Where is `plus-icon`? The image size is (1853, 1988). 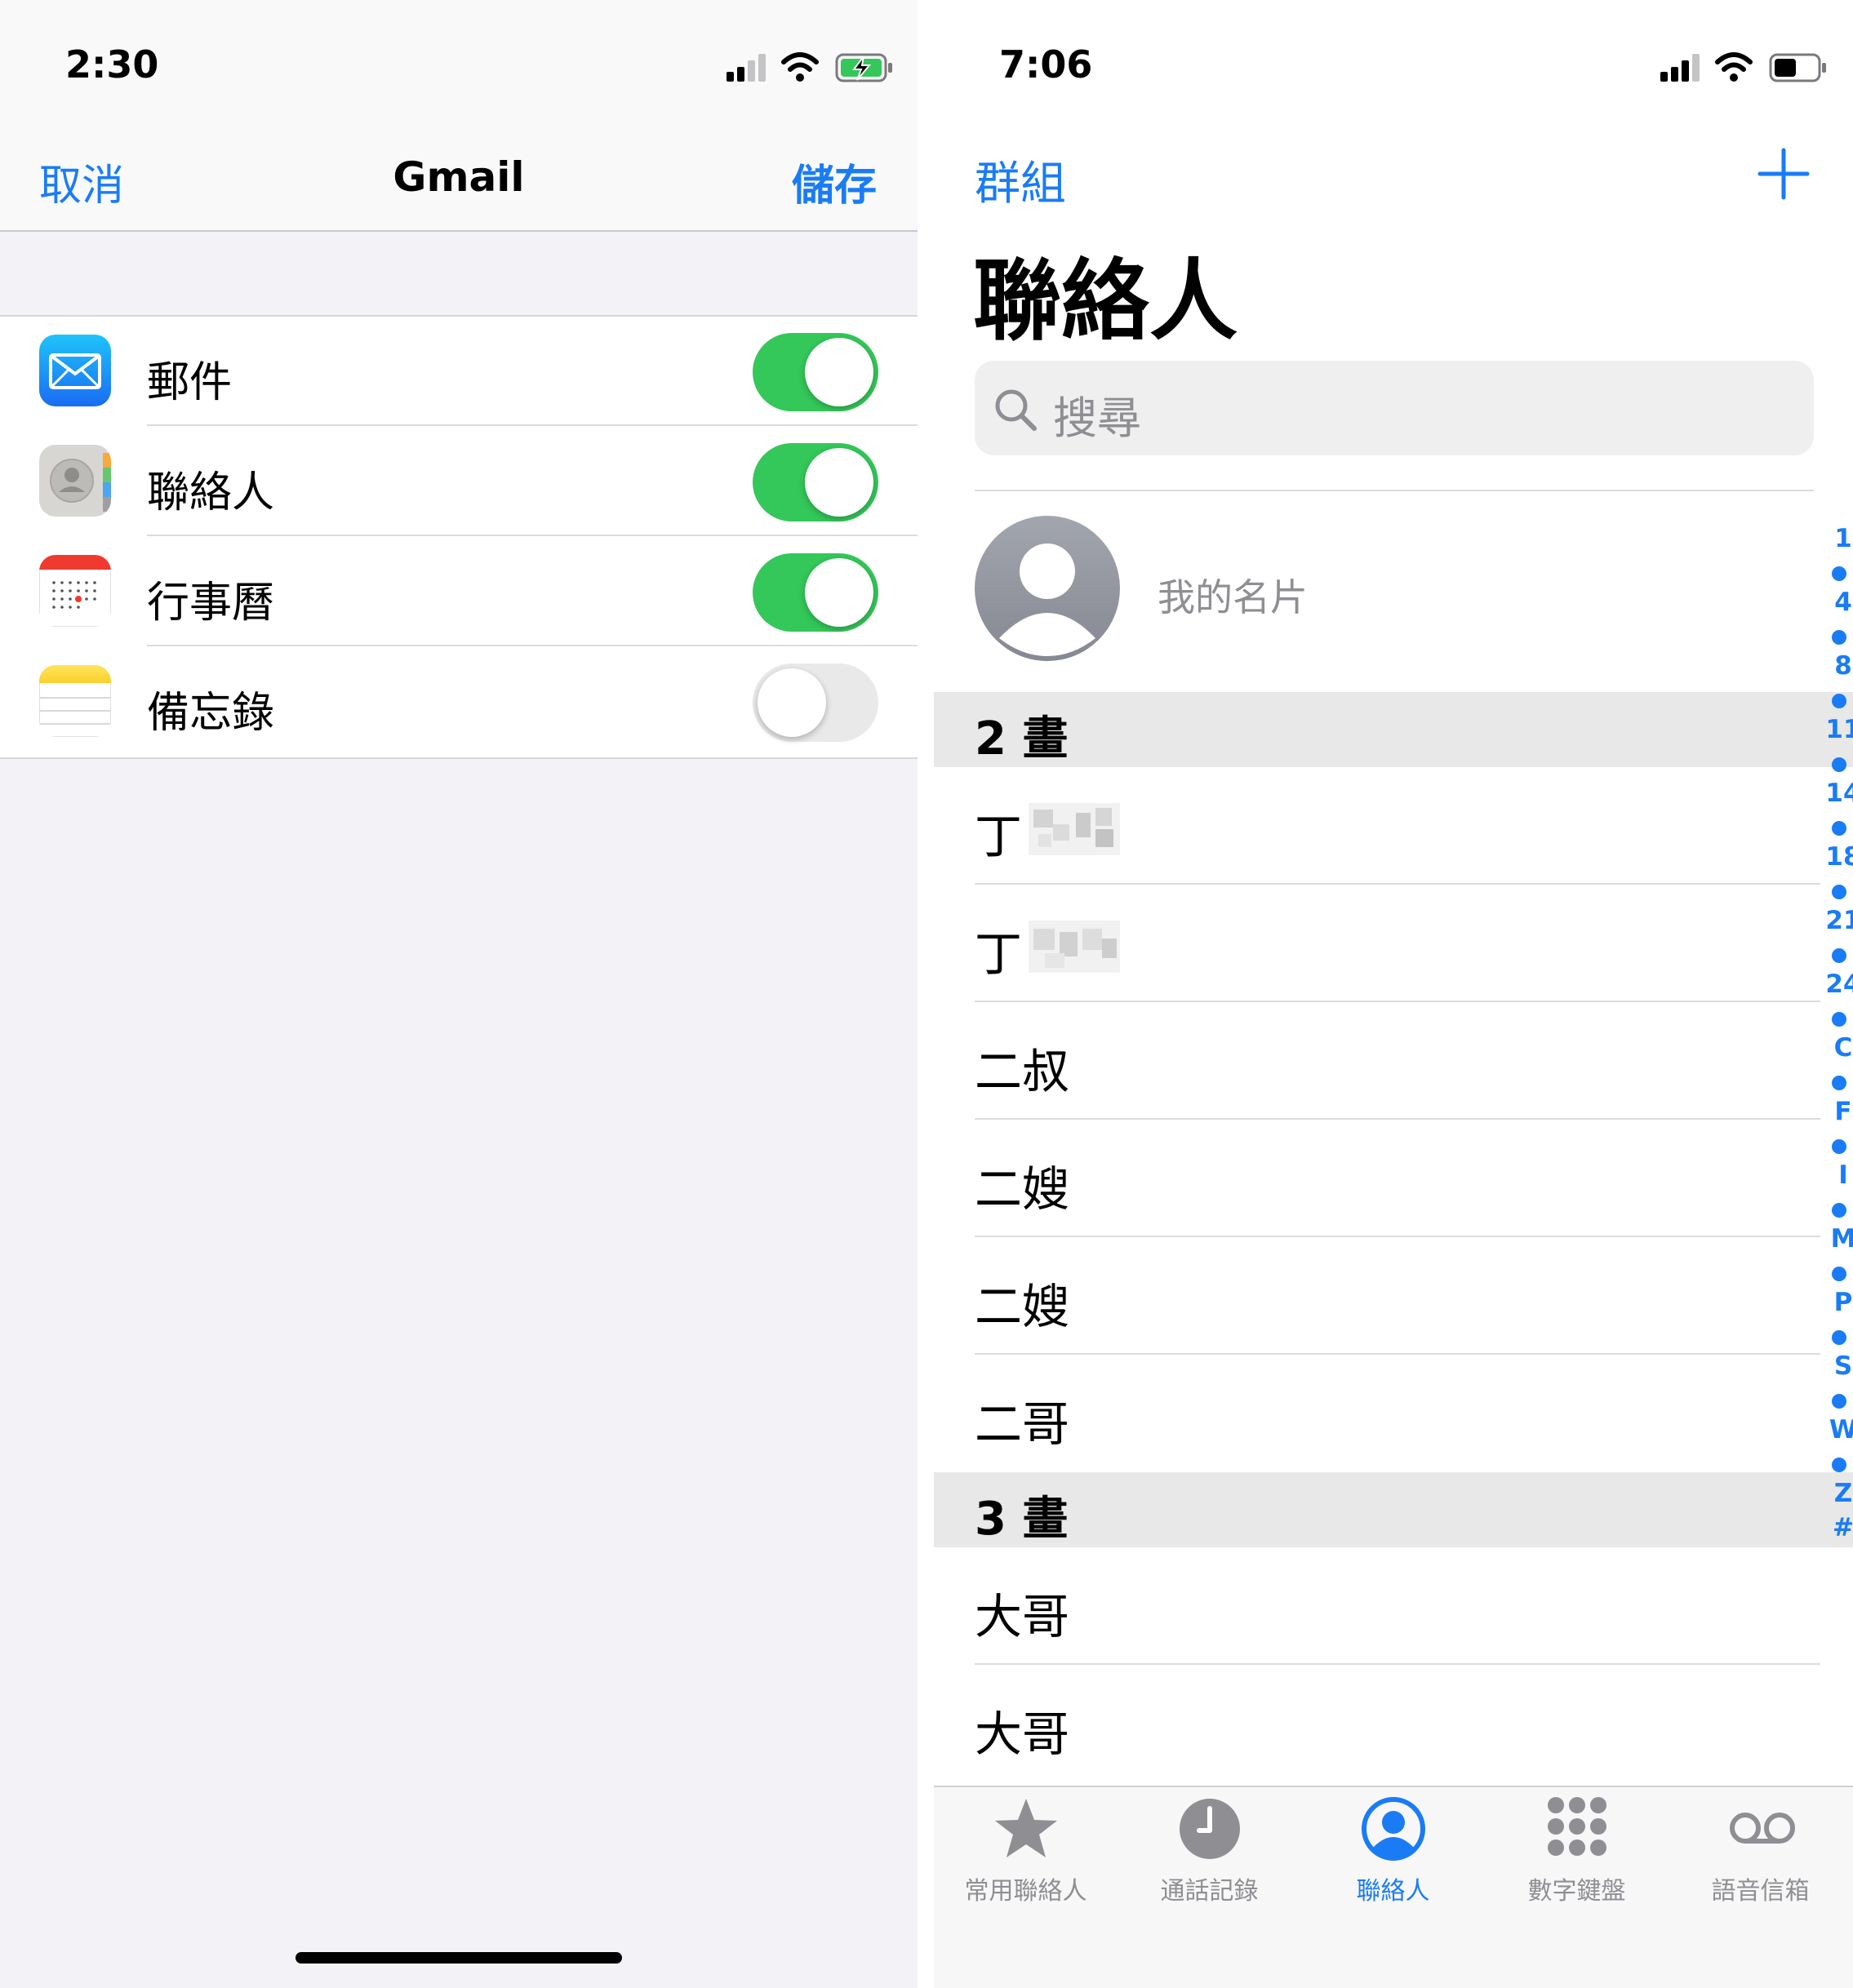
plus-icon is located at coordinates (1784, 174).